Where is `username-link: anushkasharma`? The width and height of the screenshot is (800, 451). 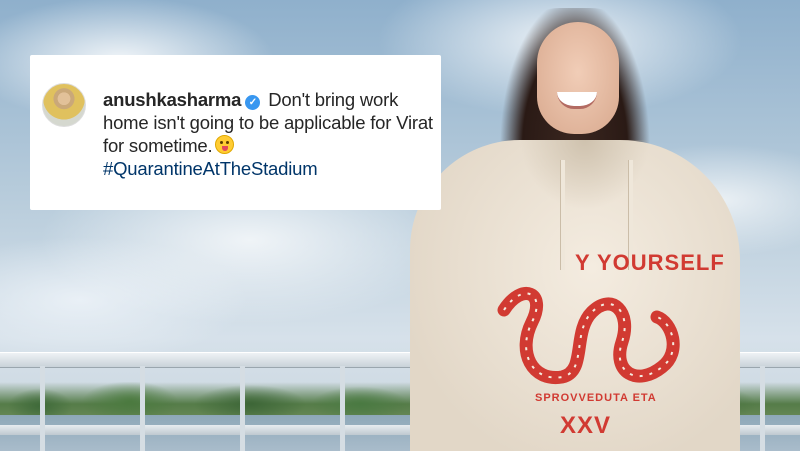 username-link: anushkasharma is located at coordinates (172, 99).